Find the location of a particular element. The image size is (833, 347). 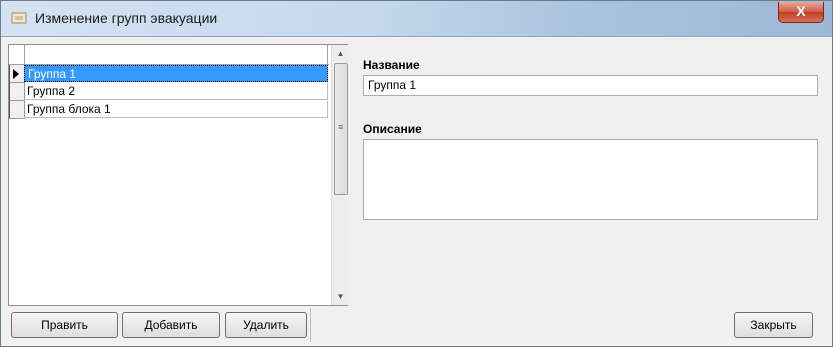

scrollbar-grip-icon: ≡ is located at coordinates (341, 127).